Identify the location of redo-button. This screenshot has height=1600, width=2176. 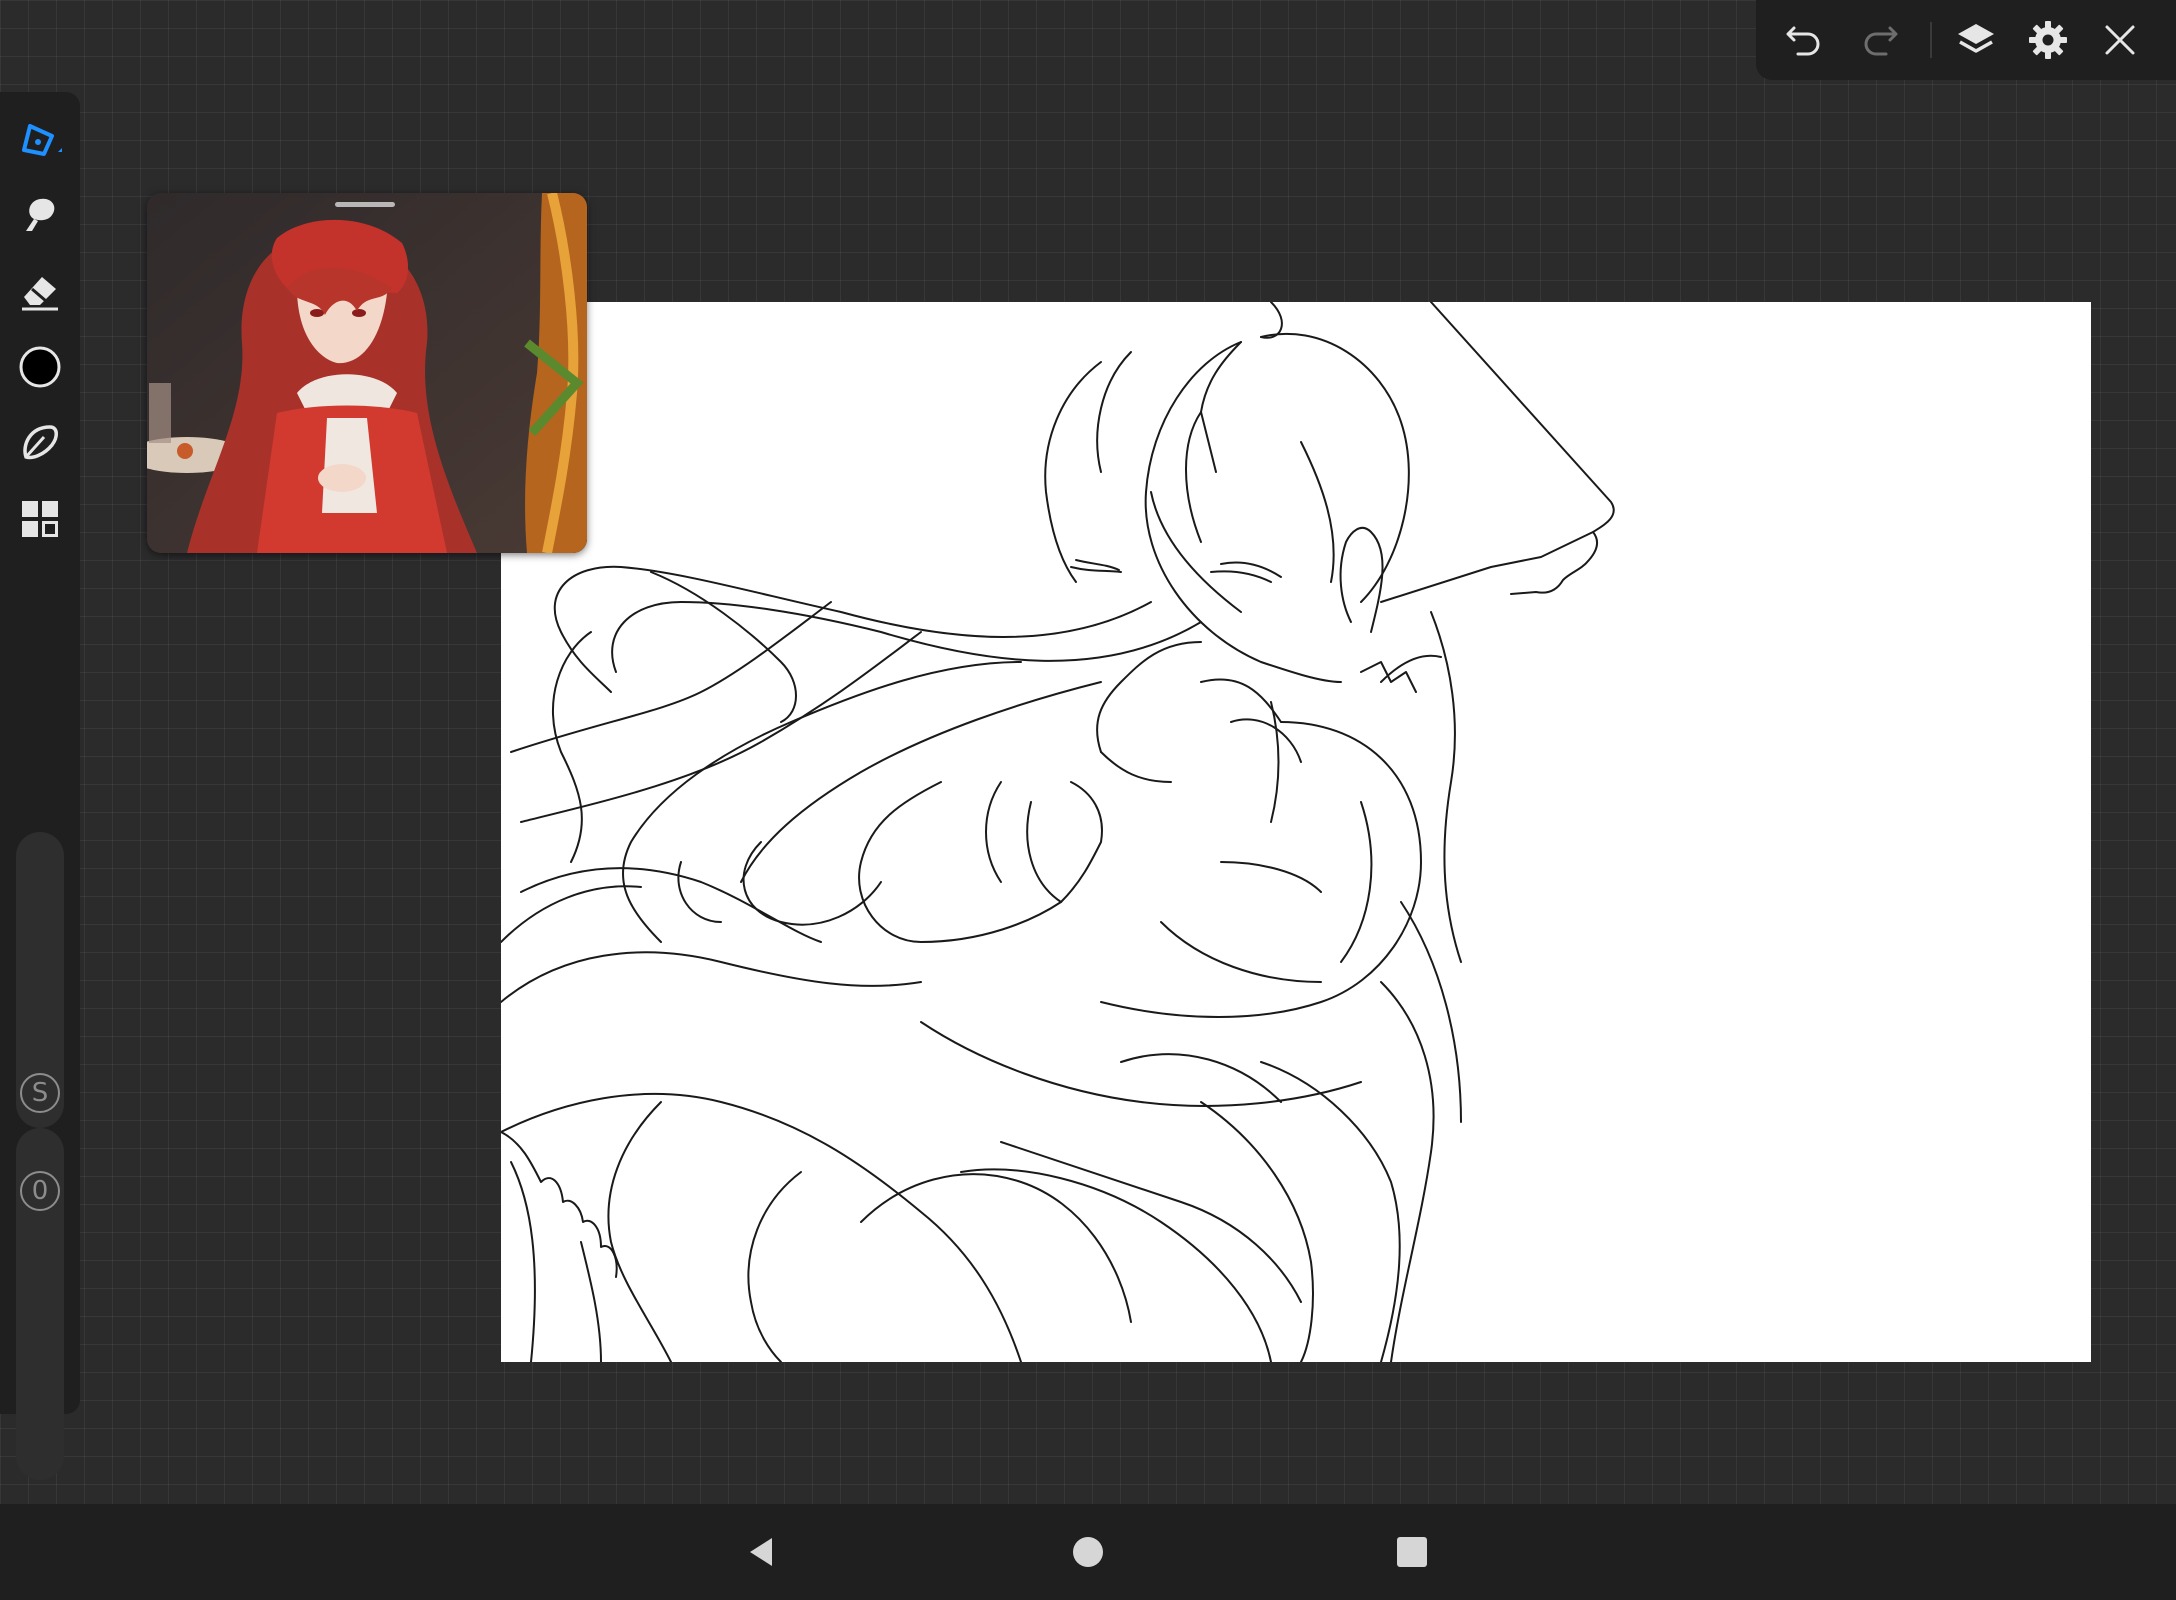
(1880, 40).